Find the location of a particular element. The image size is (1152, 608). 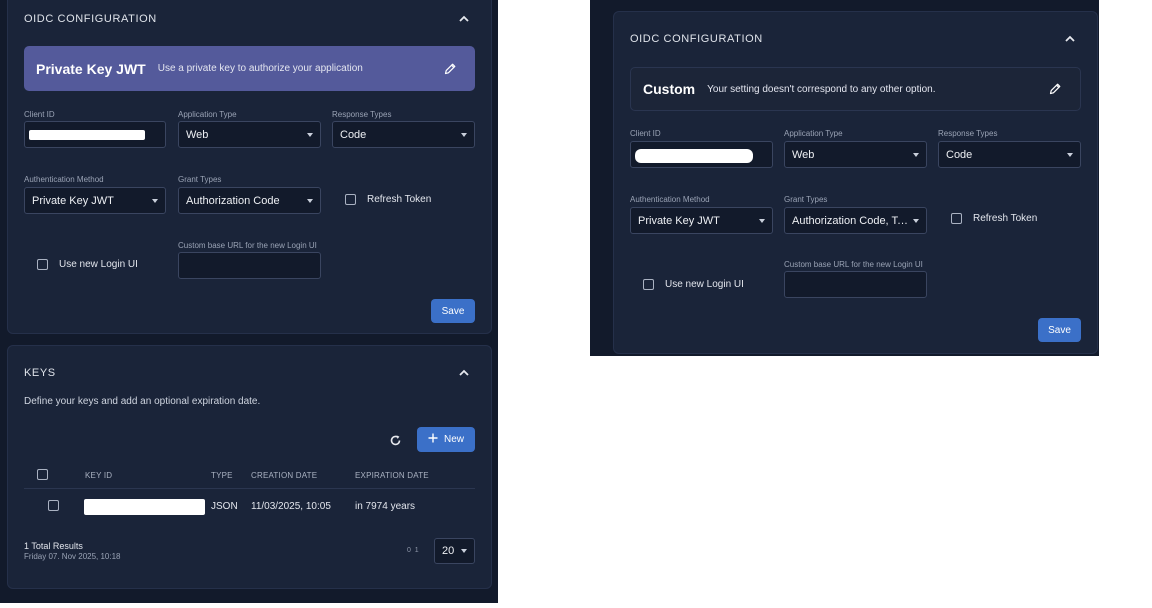

total-results: 1 Total Results is located at coordinates (53, 546).